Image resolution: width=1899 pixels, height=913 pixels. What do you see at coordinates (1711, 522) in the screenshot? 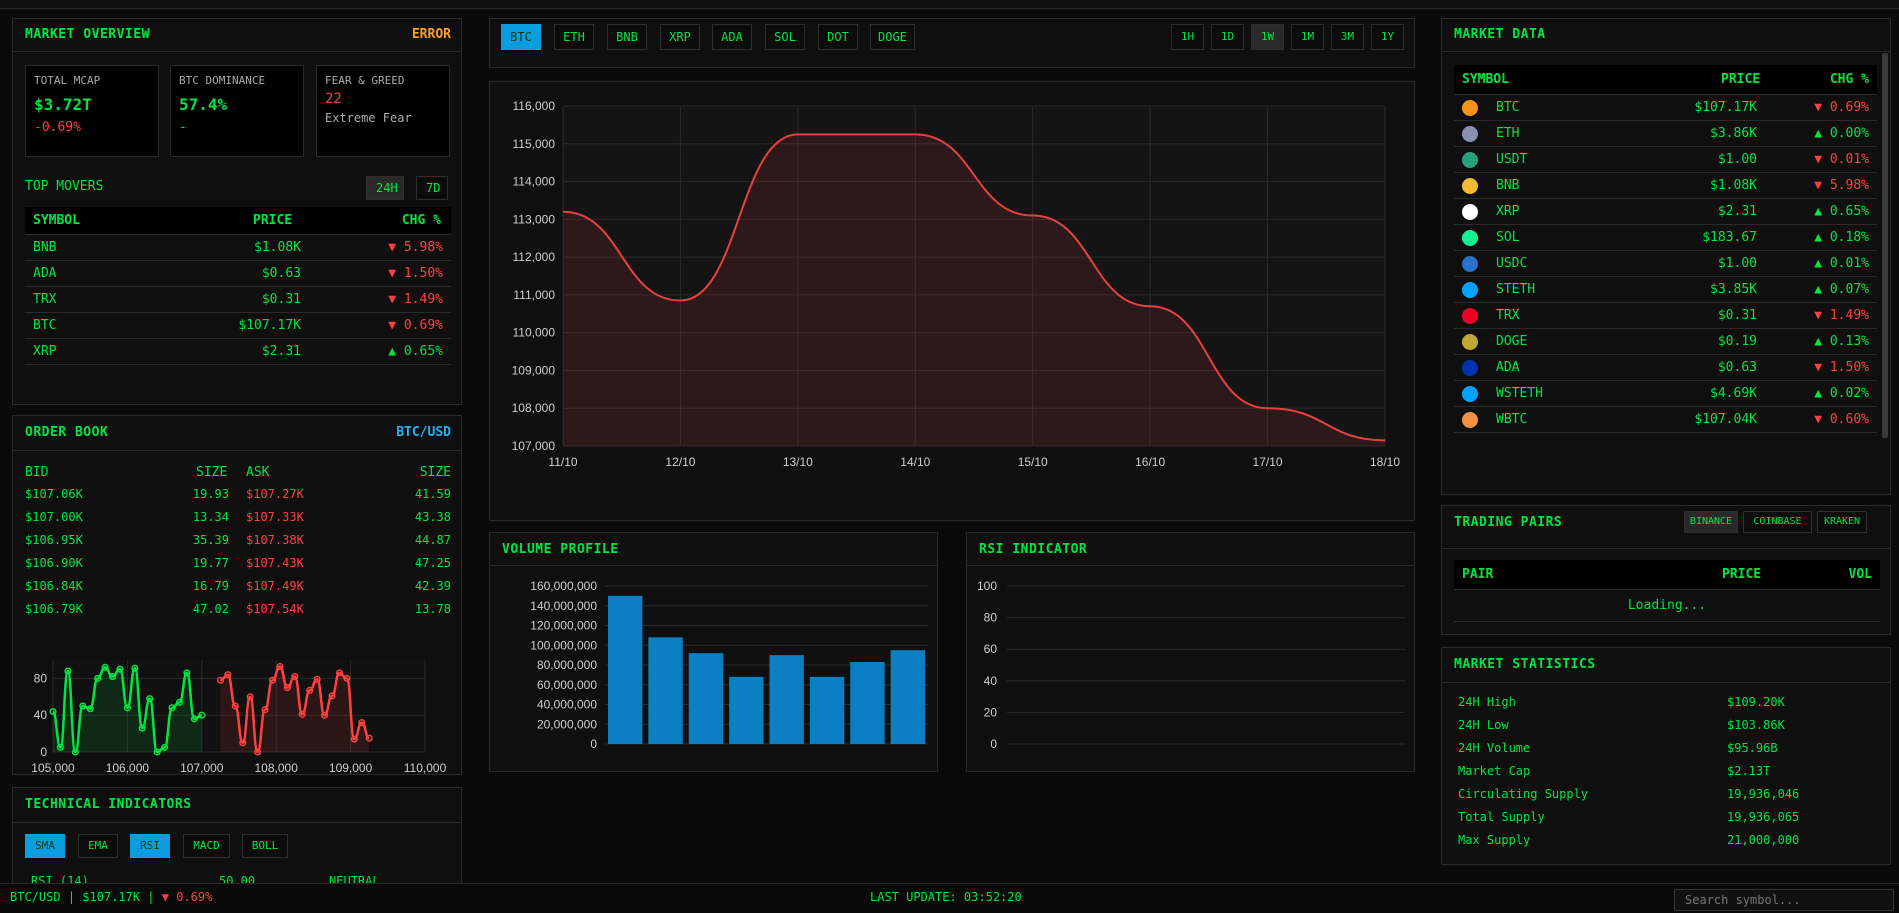
I see `exchange-tab-binance: BINANCE` at bounding box center [1711, 522].